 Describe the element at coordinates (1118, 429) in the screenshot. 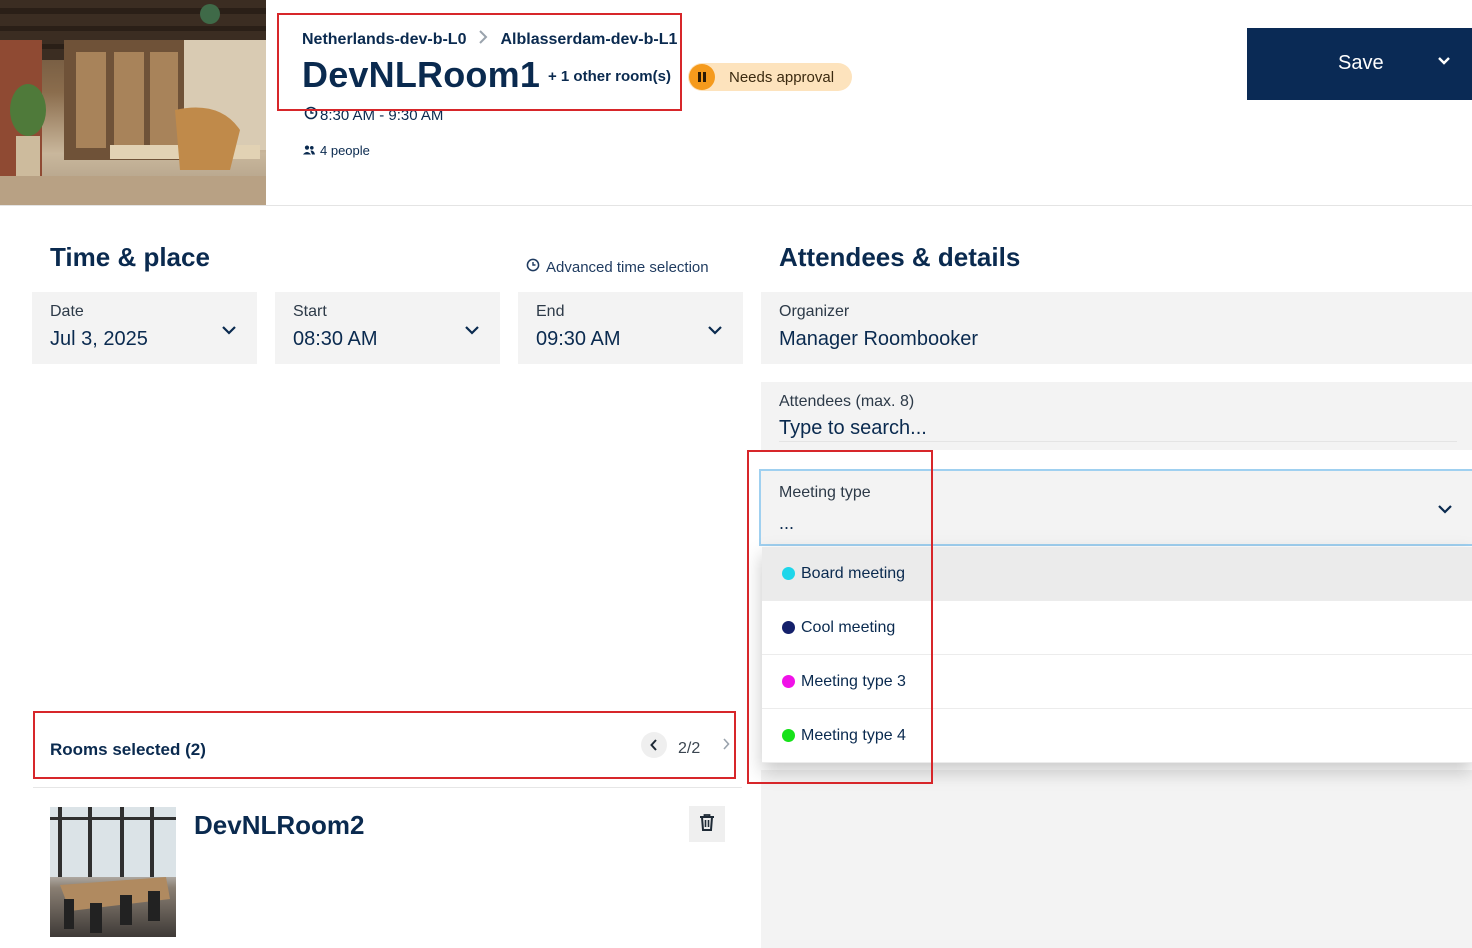

I see `attendees-search-input` at that location.